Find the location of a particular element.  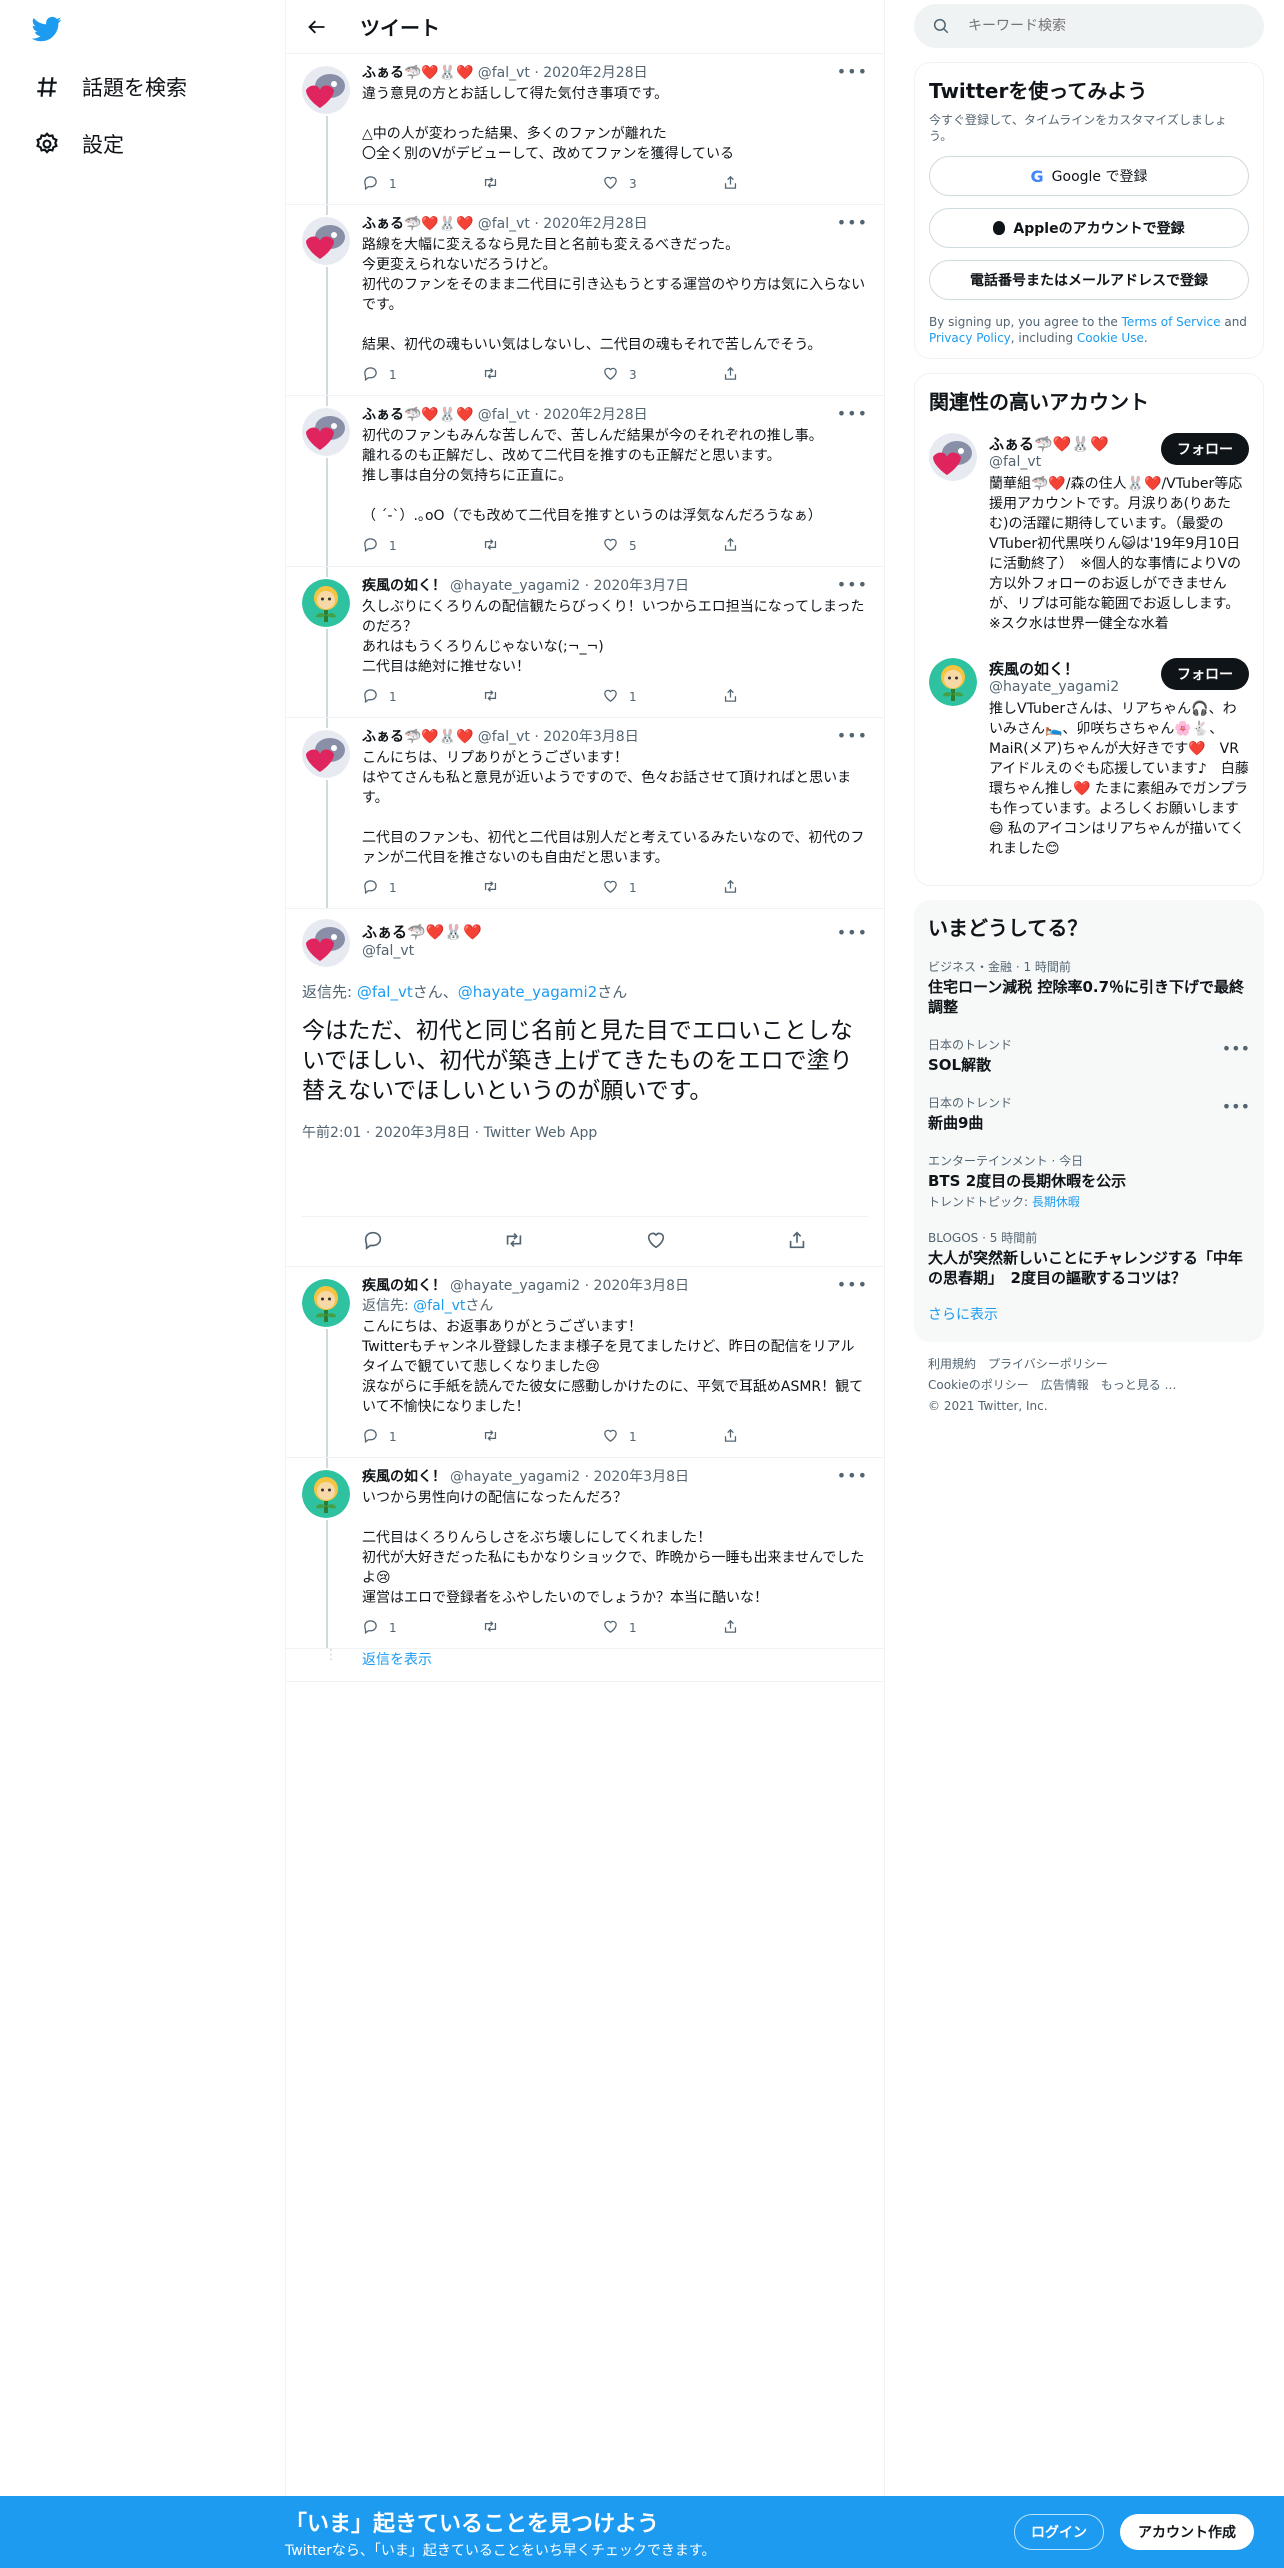

author-handle: @hayate_yagami2 · 2020年3月7日 is located at coordinates (569, 586).